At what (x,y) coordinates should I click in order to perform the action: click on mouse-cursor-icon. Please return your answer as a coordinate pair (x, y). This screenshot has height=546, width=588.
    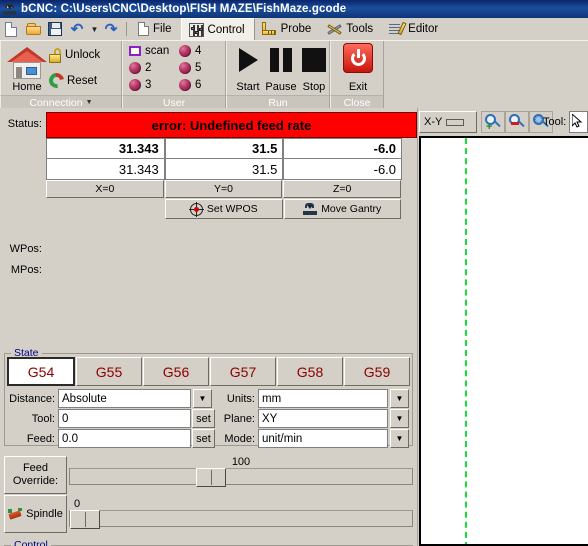
    Looking at the image, I should click on (577, 121).